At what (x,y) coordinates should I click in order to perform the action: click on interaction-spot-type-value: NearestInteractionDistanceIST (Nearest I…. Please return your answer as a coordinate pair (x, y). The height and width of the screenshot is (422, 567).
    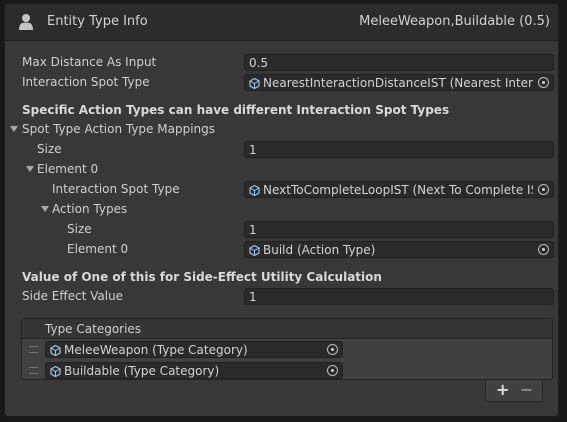
    Looking at the image, I should click on (398, 83).